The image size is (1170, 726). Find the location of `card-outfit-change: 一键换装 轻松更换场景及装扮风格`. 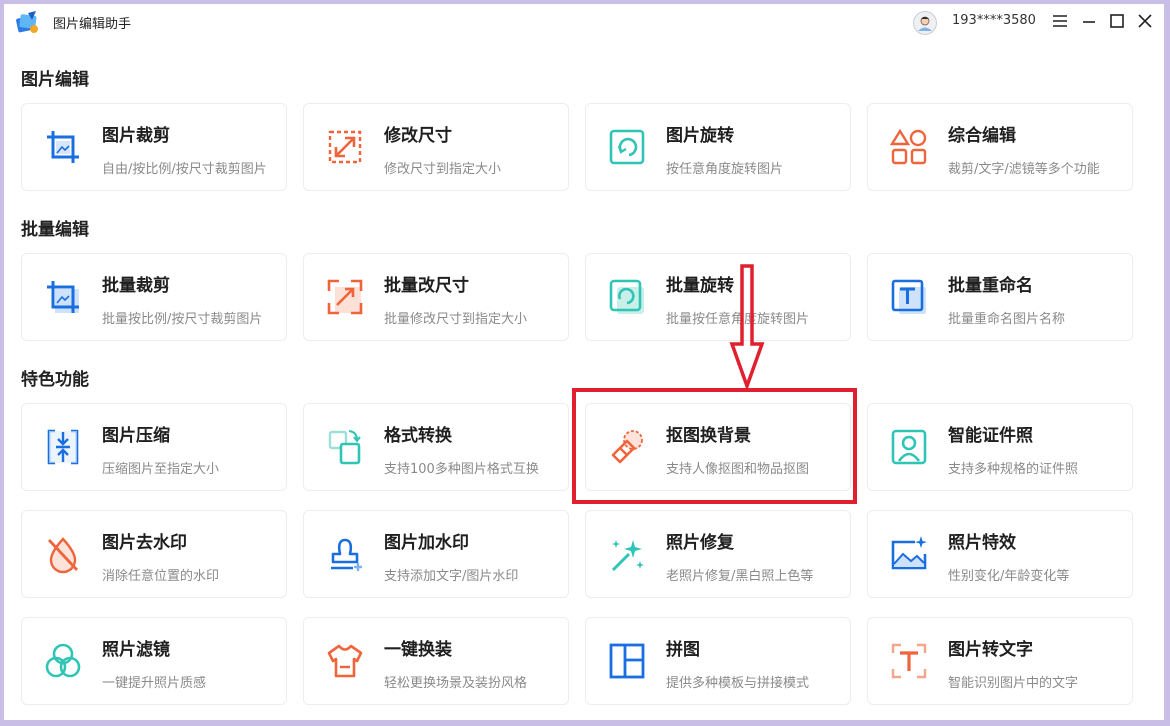

card-outfit-change: 一键换装 轻松更换场景及装扮风格 is located at coordinates (436, 661).